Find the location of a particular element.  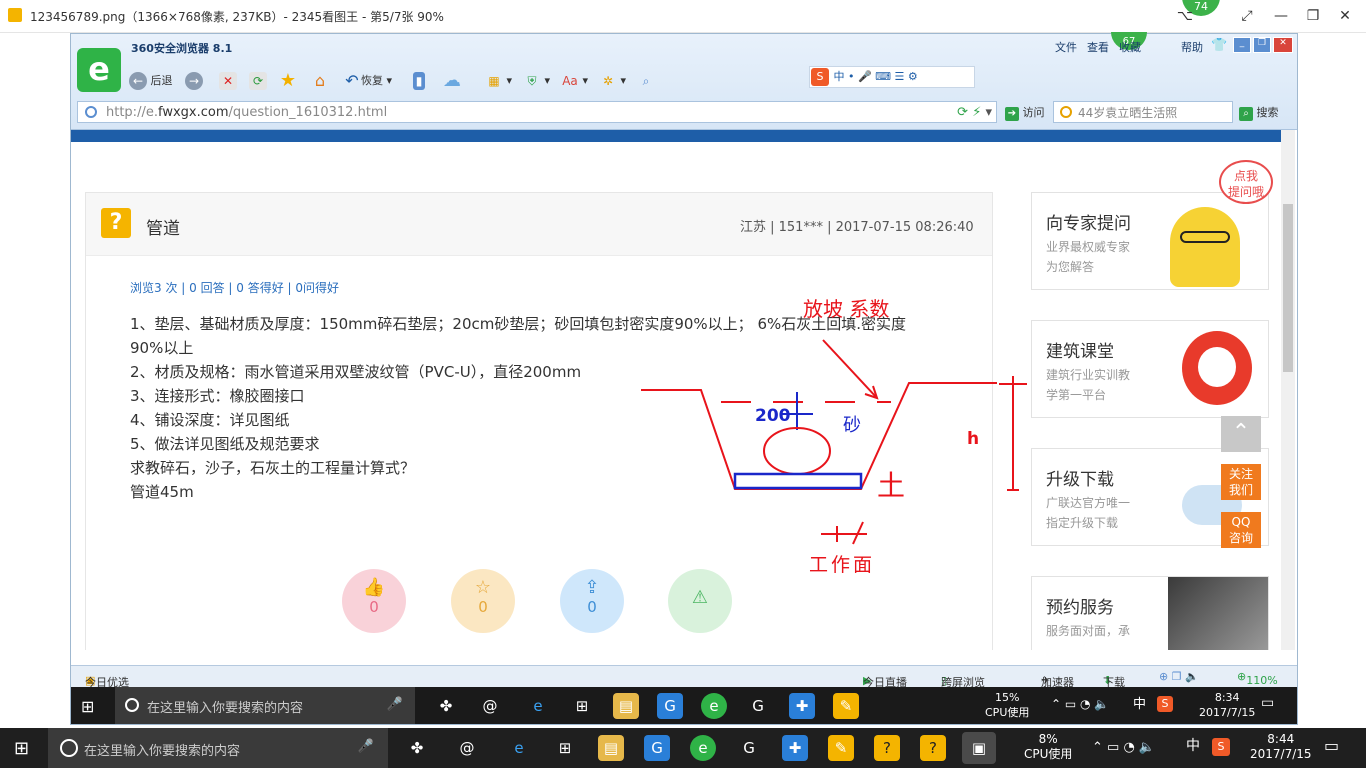

app-fan-icon: ✤ is located at coordinates (417, 748).